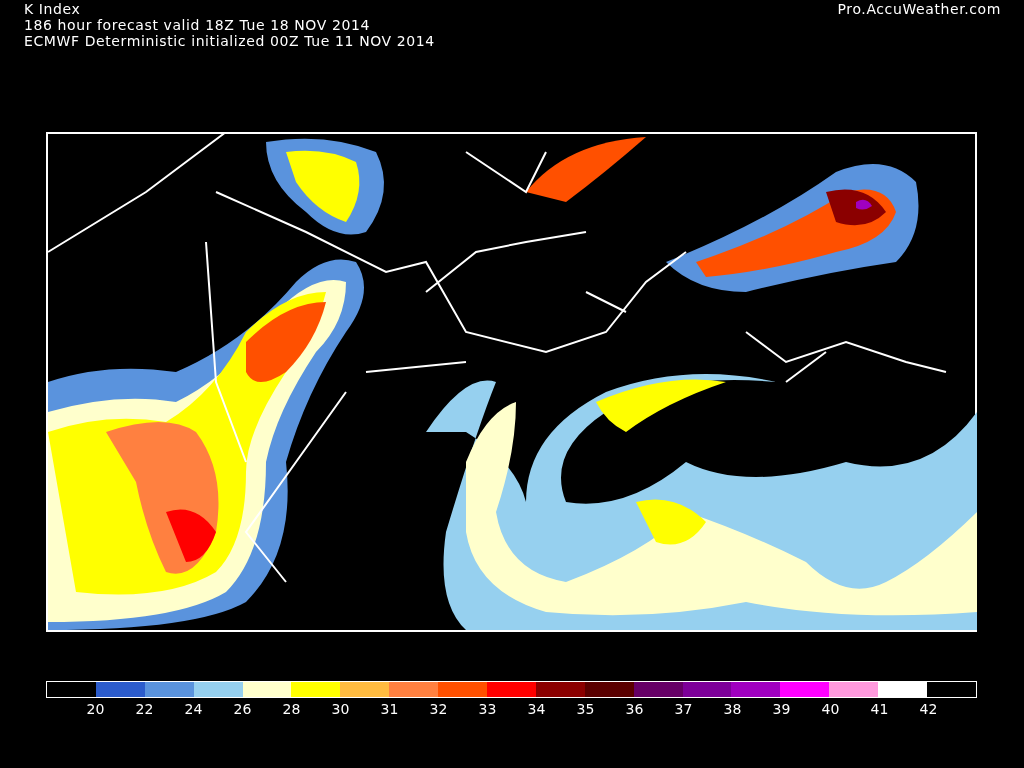 The image size is (1024, 768). What do you see at coordinates (683, 709) in the screenshot?
I see `scale-label: 37` at bounding box center [683, 709].